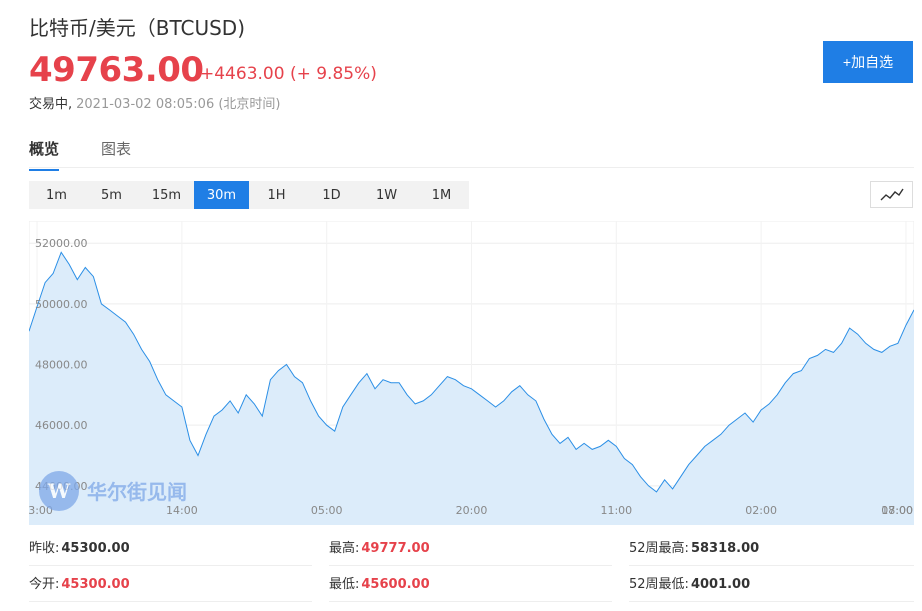 This screenshot has width=922, height=611. What do you see at coordinates (868, 62) in the screenshot?
I see `add-to-watchlist-button: +加自选` at bounding box center [868, 62].